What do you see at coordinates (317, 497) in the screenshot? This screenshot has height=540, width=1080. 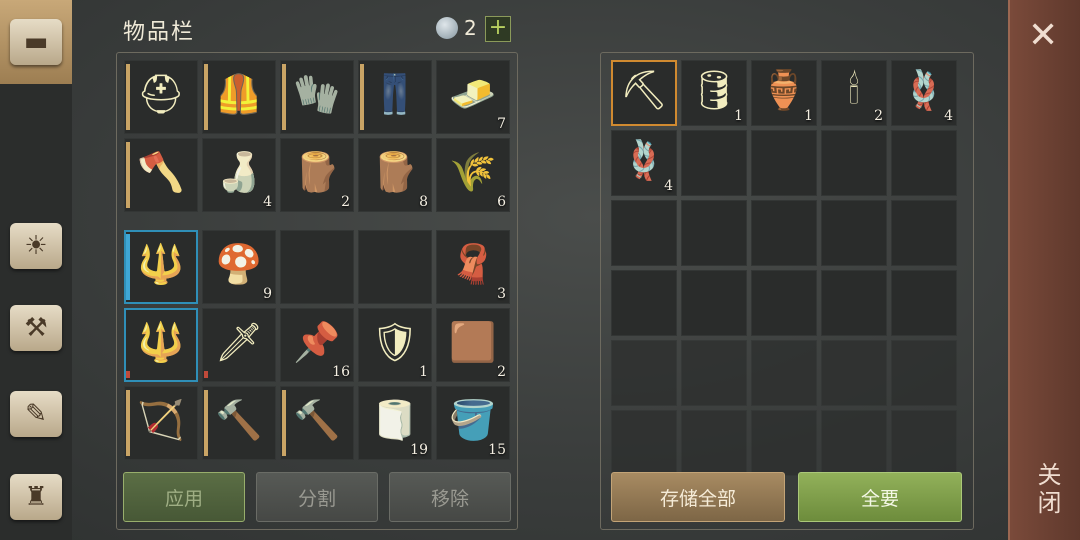 I see `split-button: 分割` at bounding box center [317, 497].